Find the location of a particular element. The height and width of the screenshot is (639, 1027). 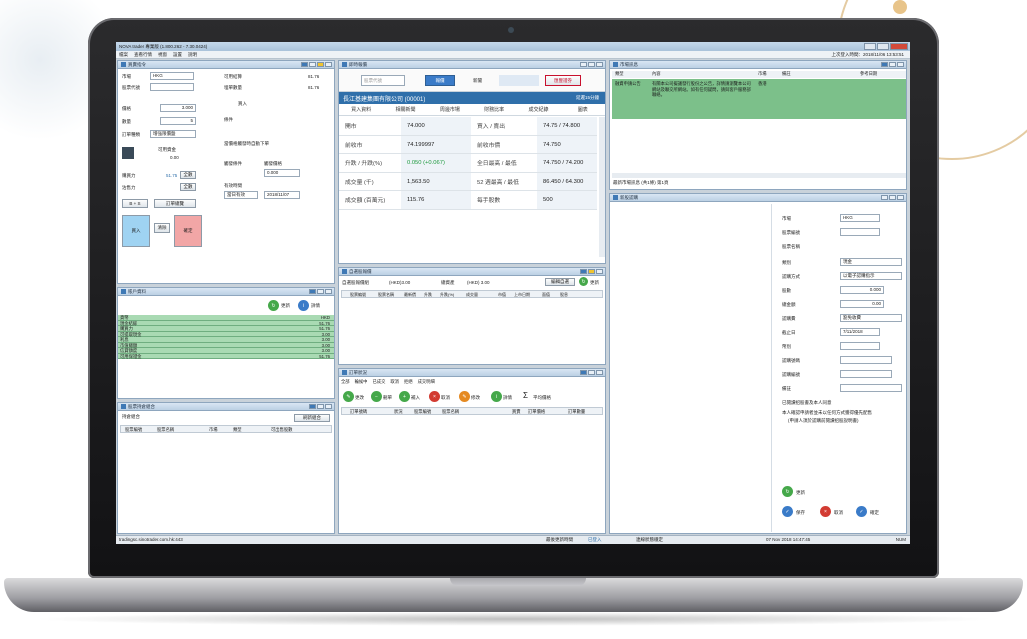

col-market: 市場 is located at coordinates (762, 74).